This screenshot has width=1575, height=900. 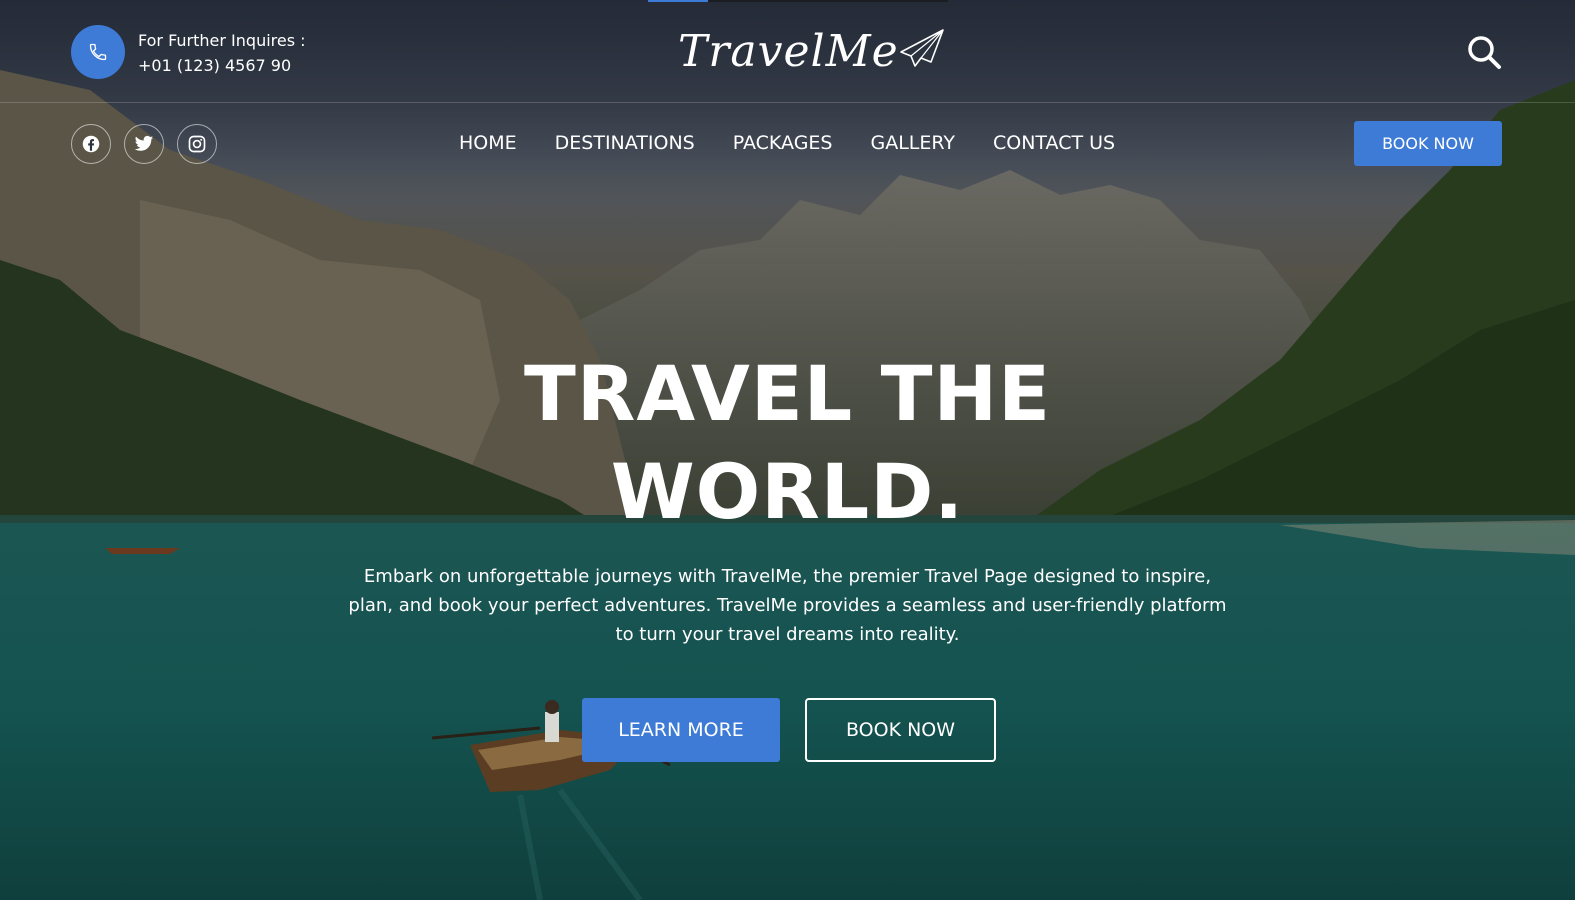 I want to click on facebook-icon, so click(x=91, y=144).